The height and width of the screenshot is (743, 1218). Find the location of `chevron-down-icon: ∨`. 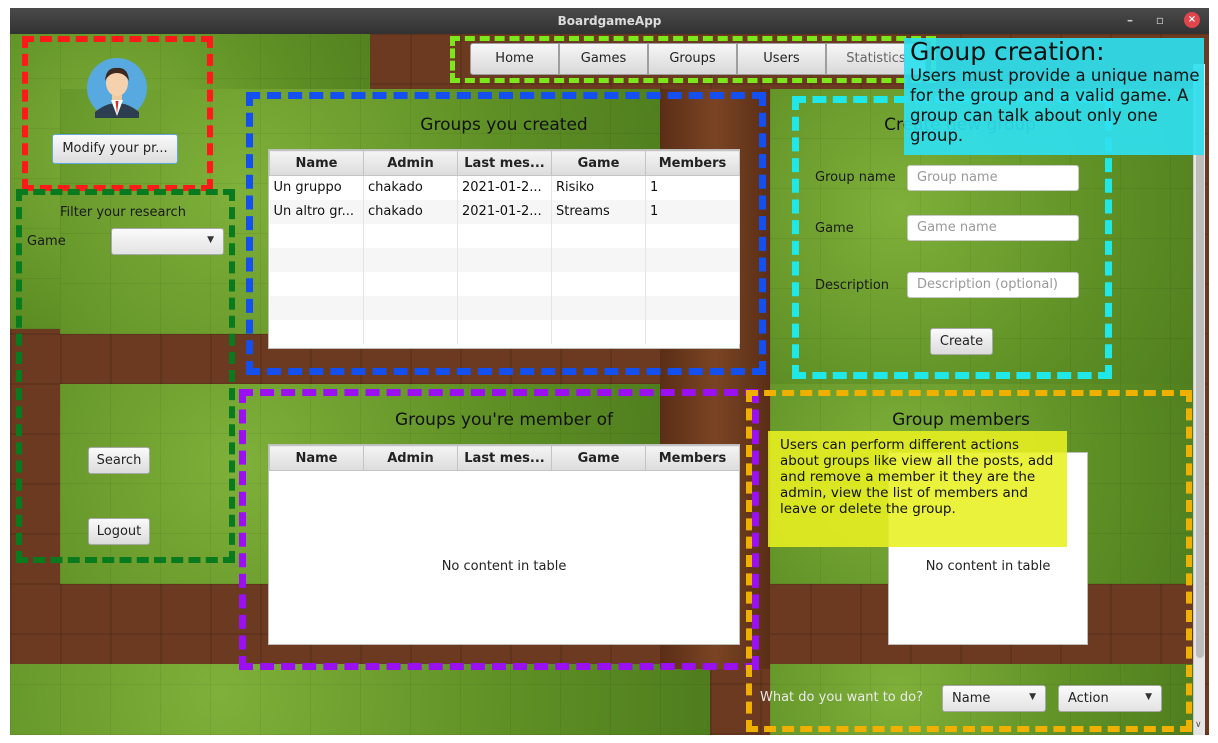

chevron-down-icon: ∨ is located at coordinates (1198, 725).